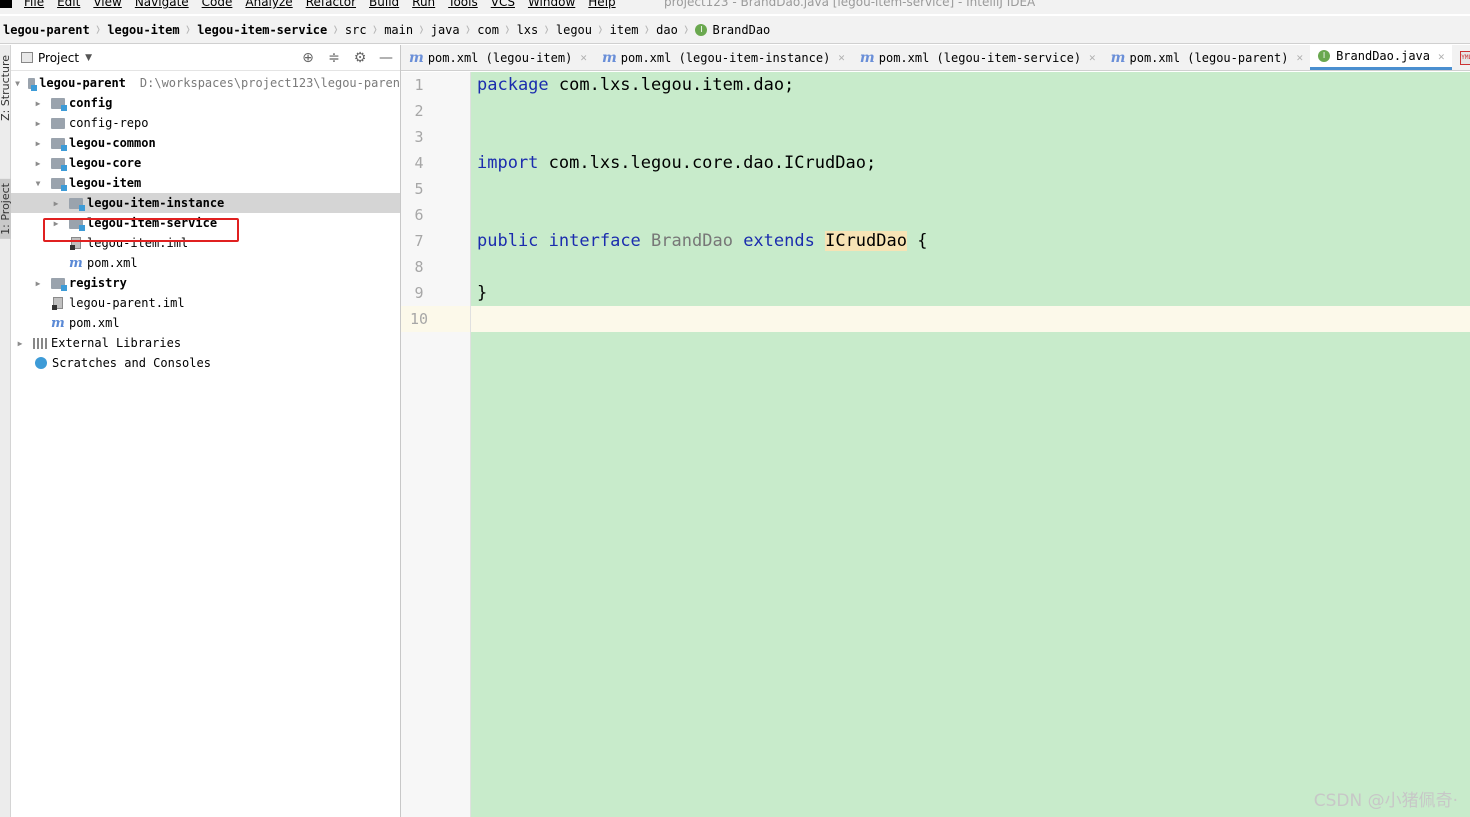 Image resolution: width=1470 pixels, height=817 pixels. I want to click on tree-item-label: legou-item-service, so click(152, 223).